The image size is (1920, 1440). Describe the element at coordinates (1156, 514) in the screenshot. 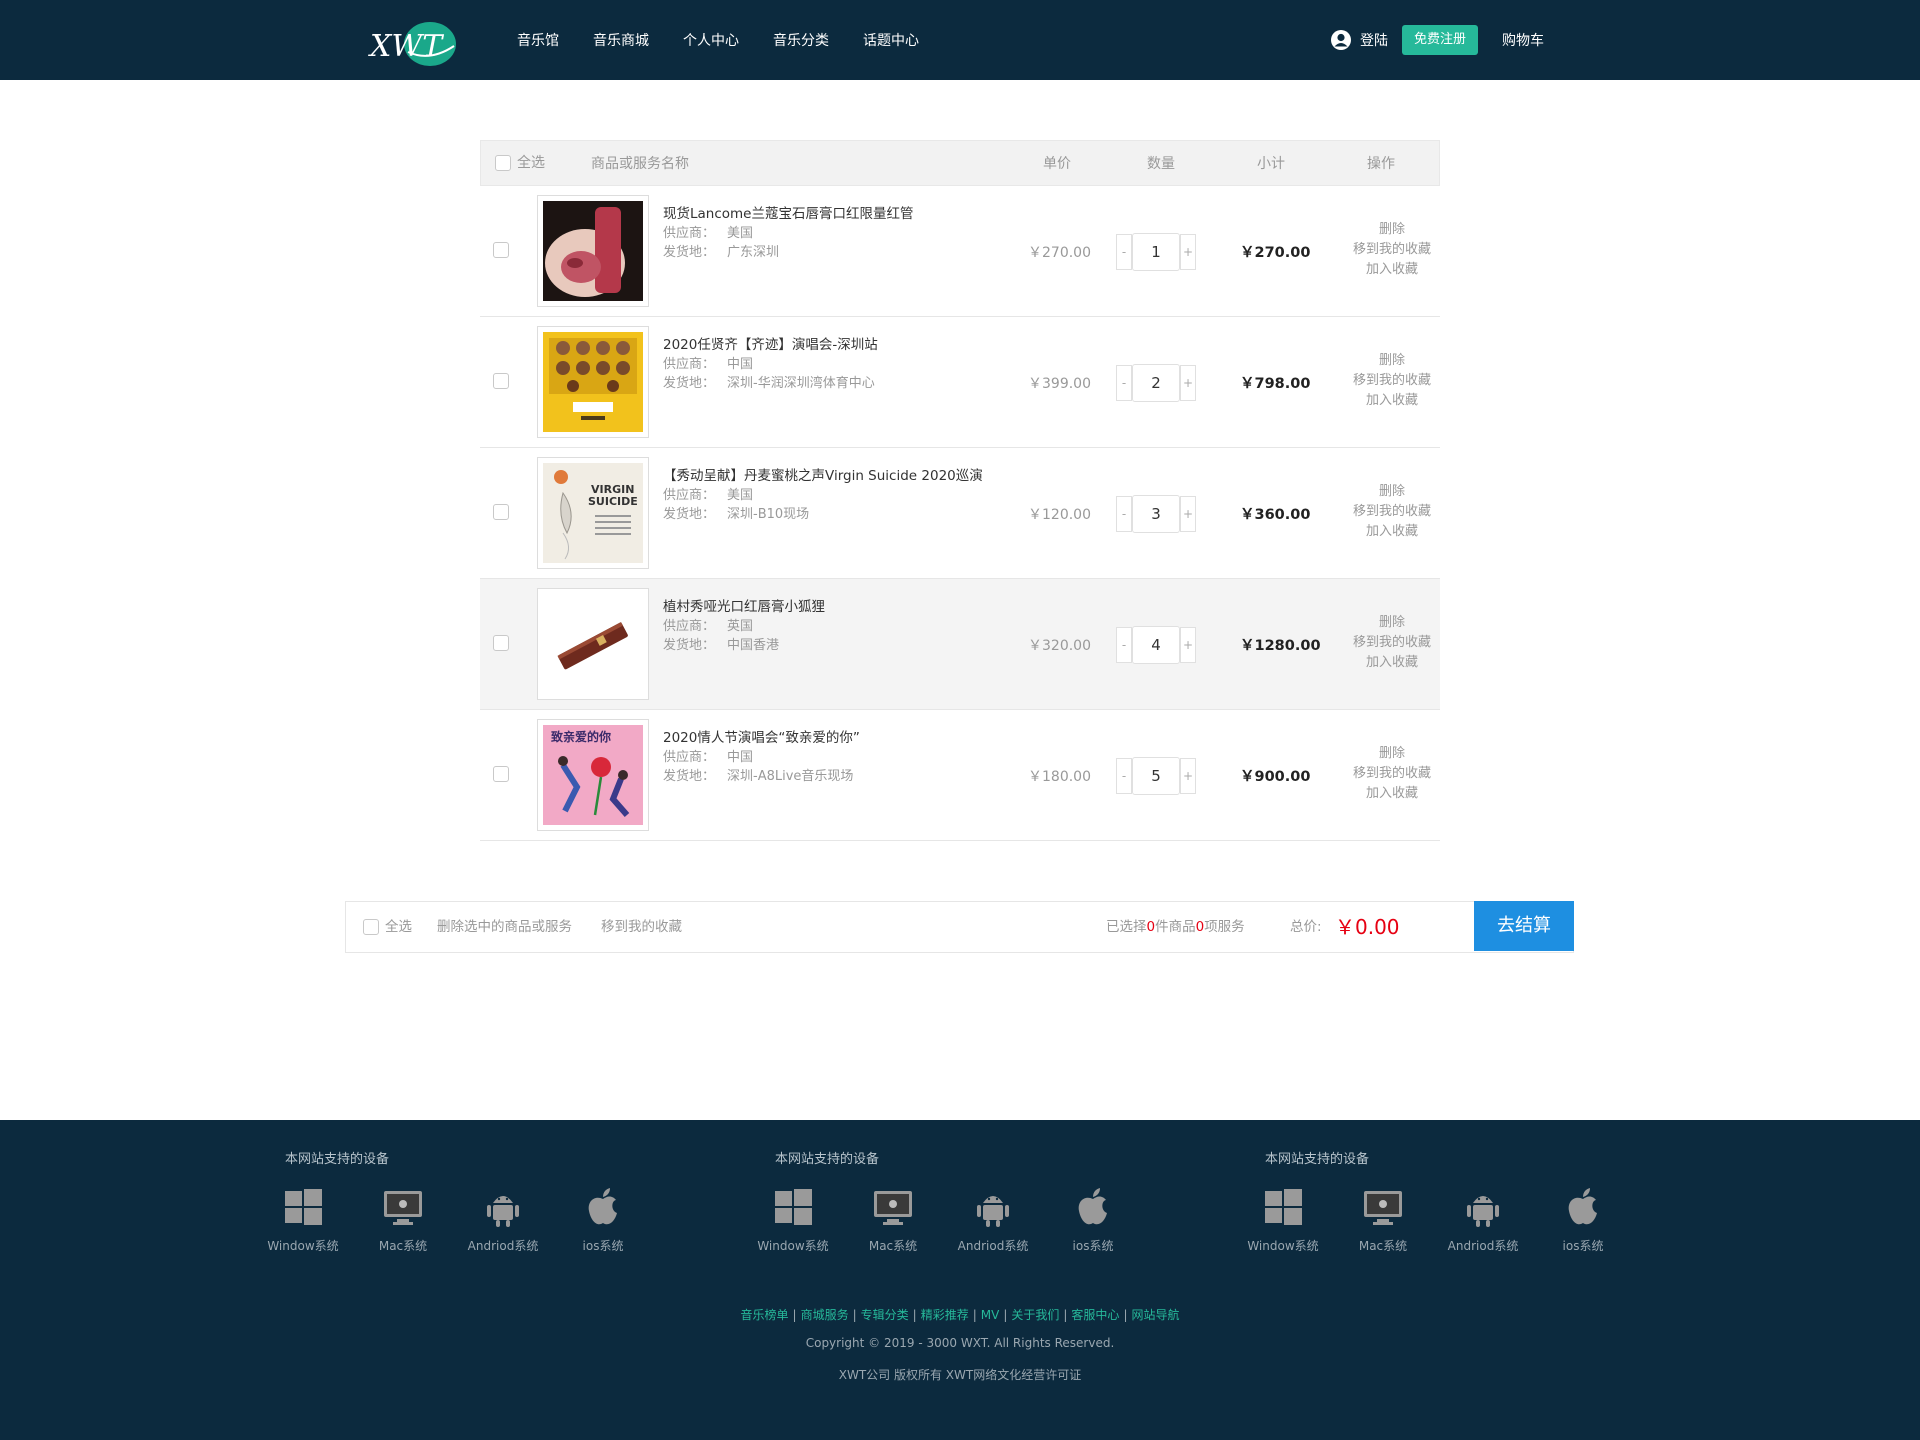

I see `quantity-input: 3` at that location.